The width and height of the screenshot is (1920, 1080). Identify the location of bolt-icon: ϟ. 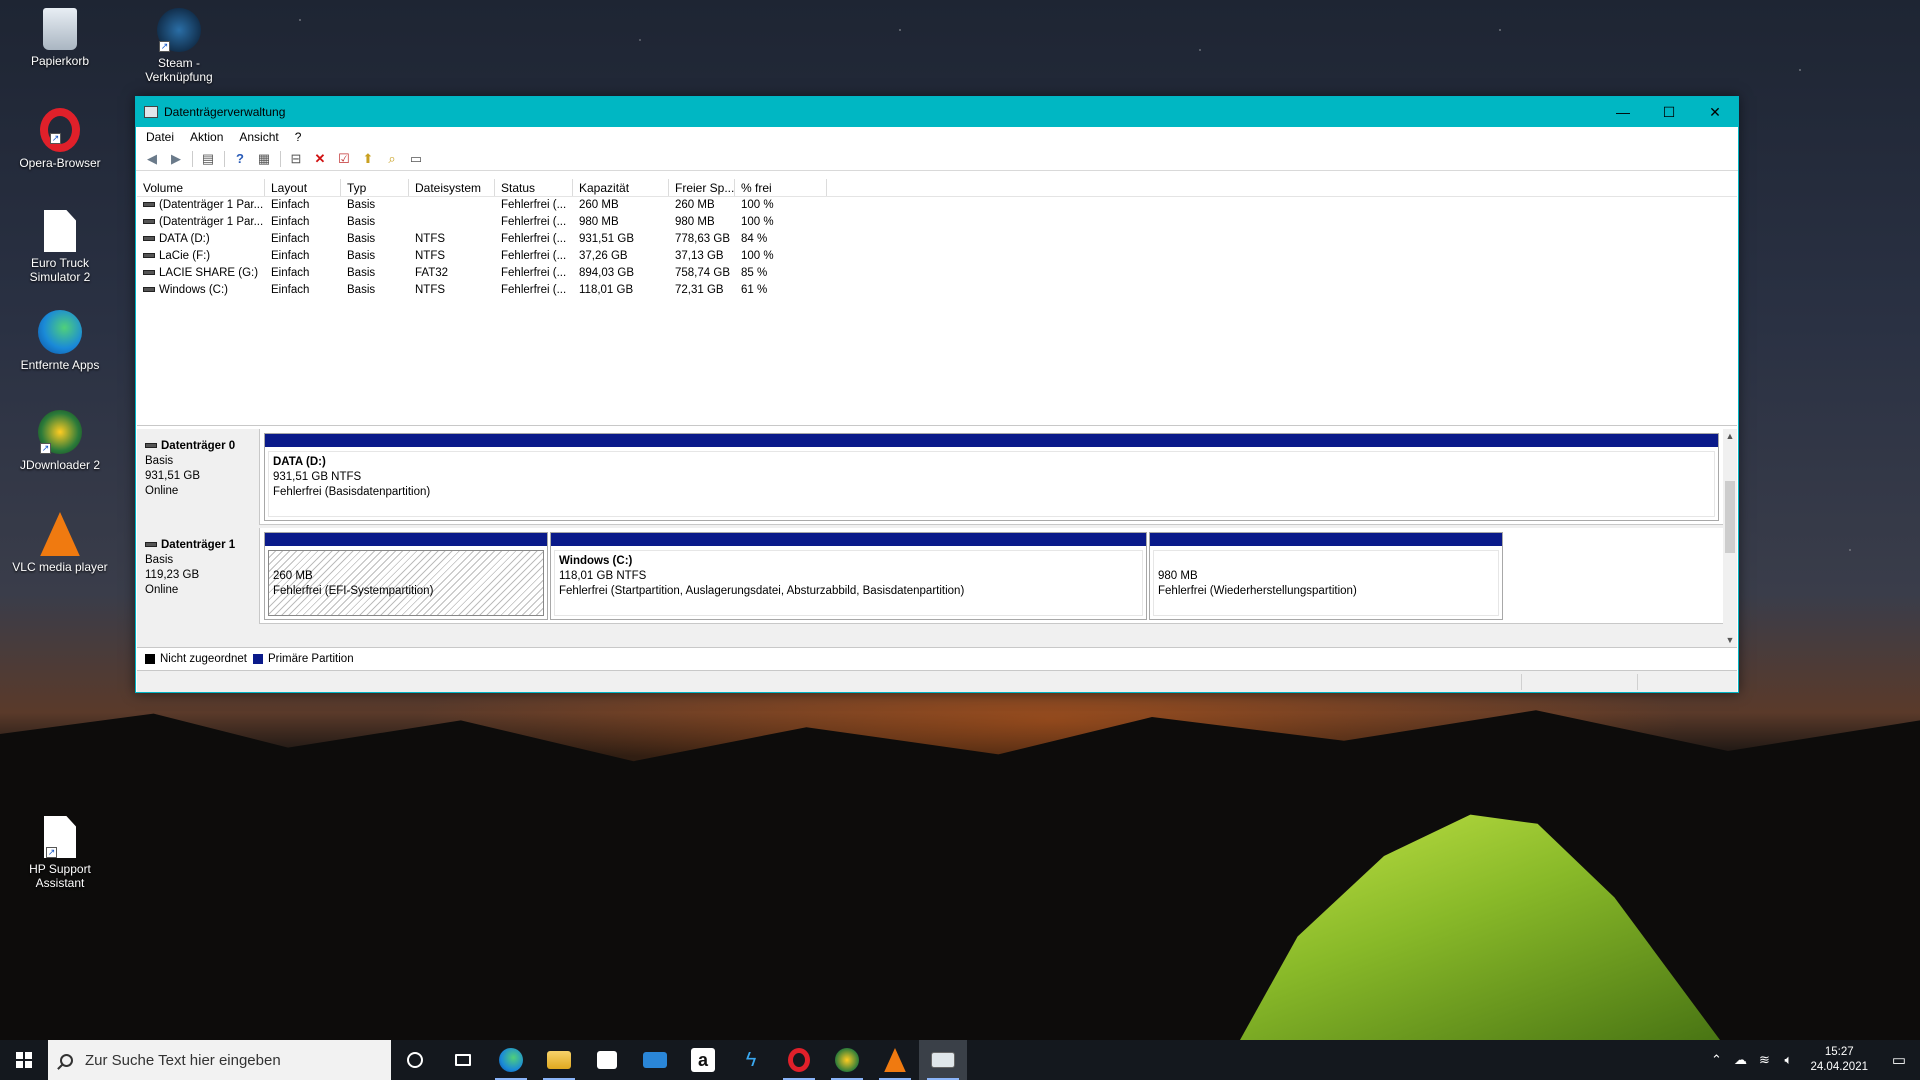
(751, 1060).